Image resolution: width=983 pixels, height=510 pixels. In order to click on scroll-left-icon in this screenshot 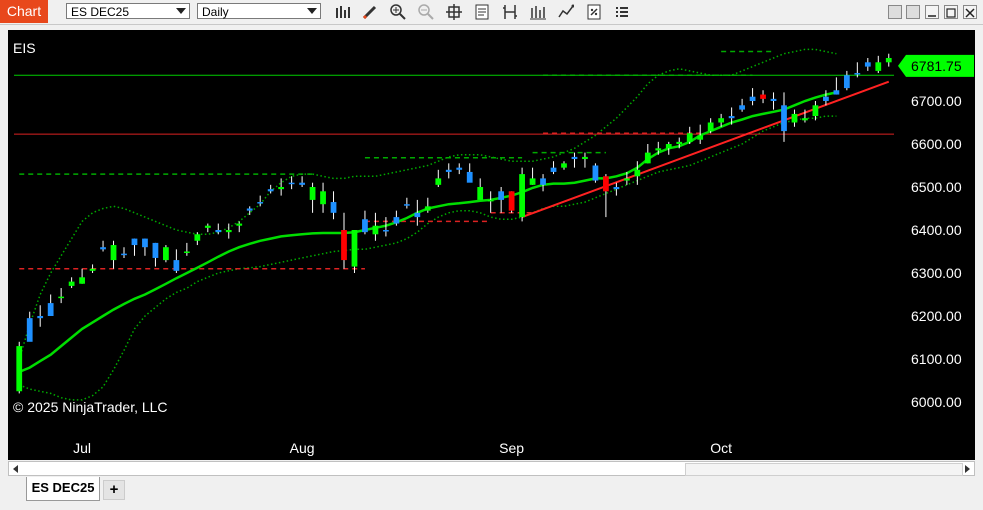, I will do `click(15, 469)`.